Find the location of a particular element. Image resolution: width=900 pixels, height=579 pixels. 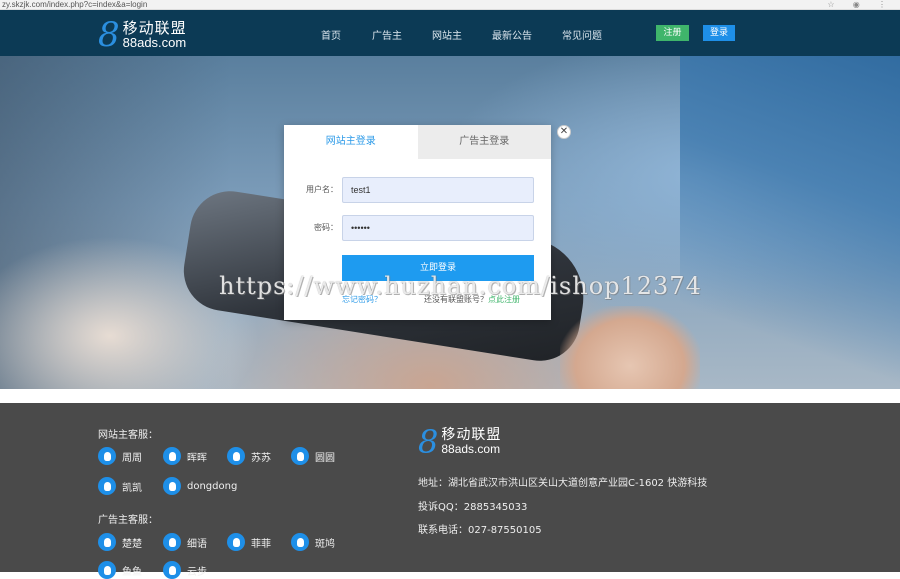

footer-phone: 联系电话：027-87550105 is located at coordinates (480, 530).